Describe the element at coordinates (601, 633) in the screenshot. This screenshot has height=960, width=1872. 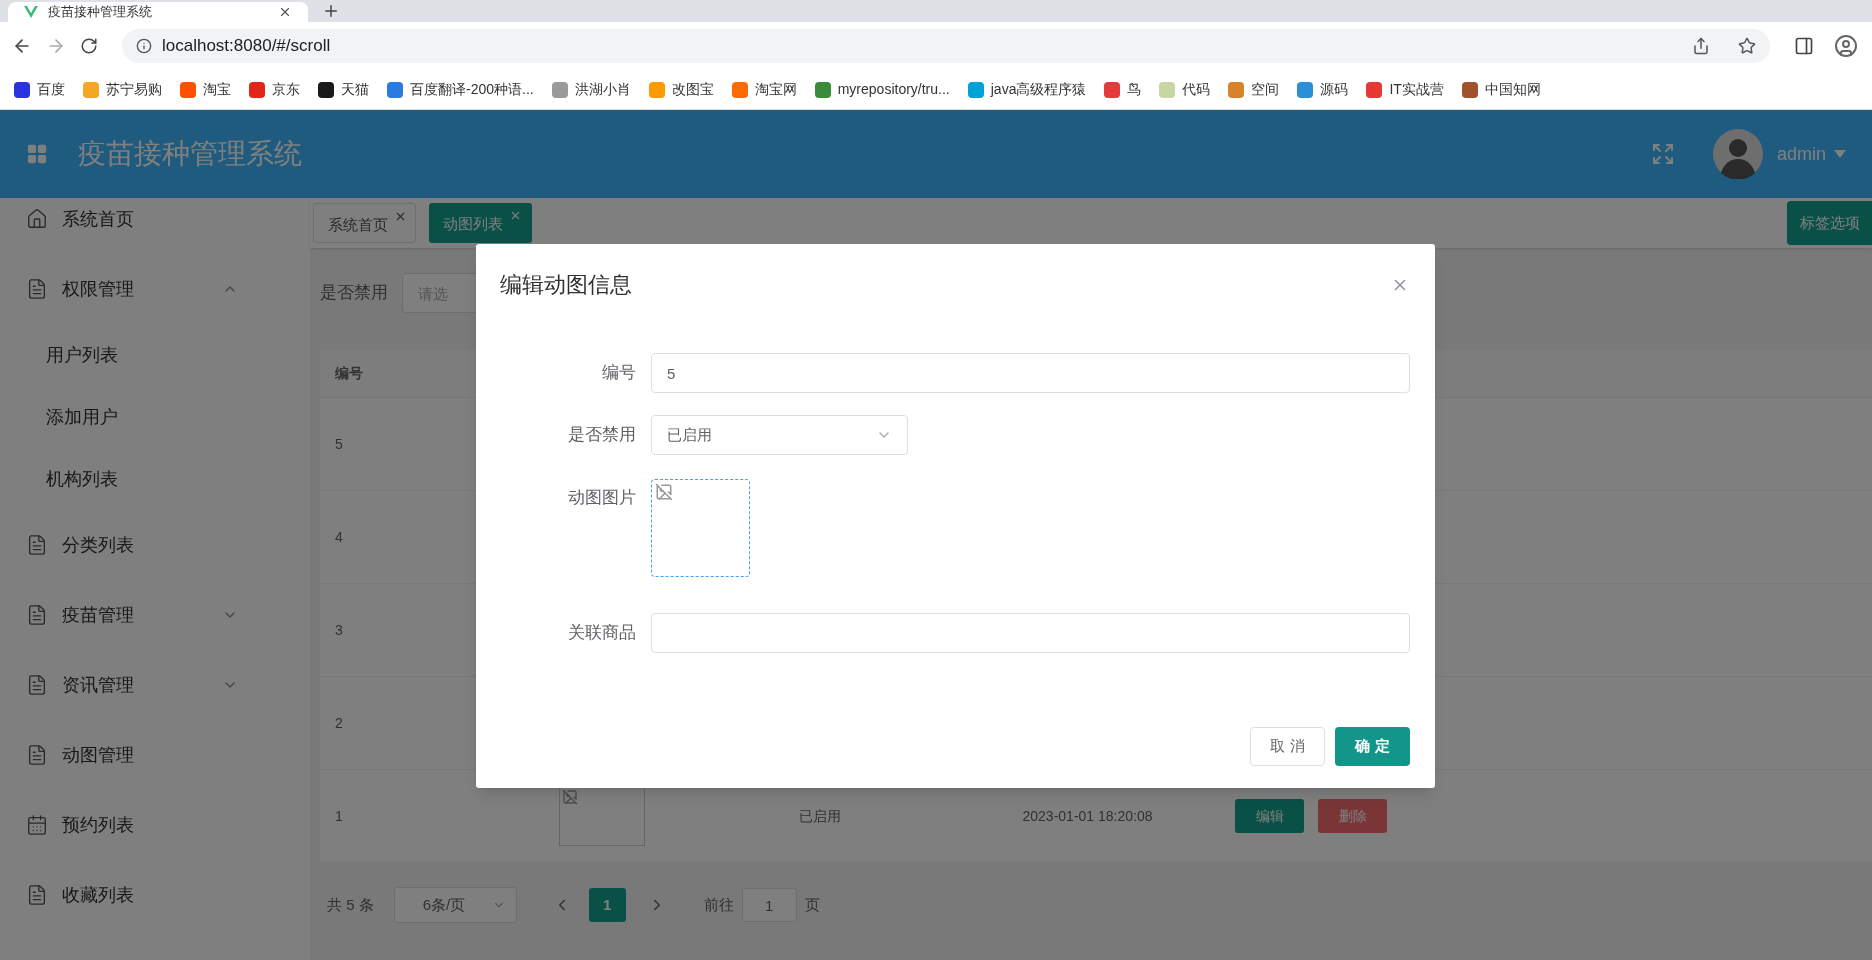
I see `field-label: 关联商品` at that location.